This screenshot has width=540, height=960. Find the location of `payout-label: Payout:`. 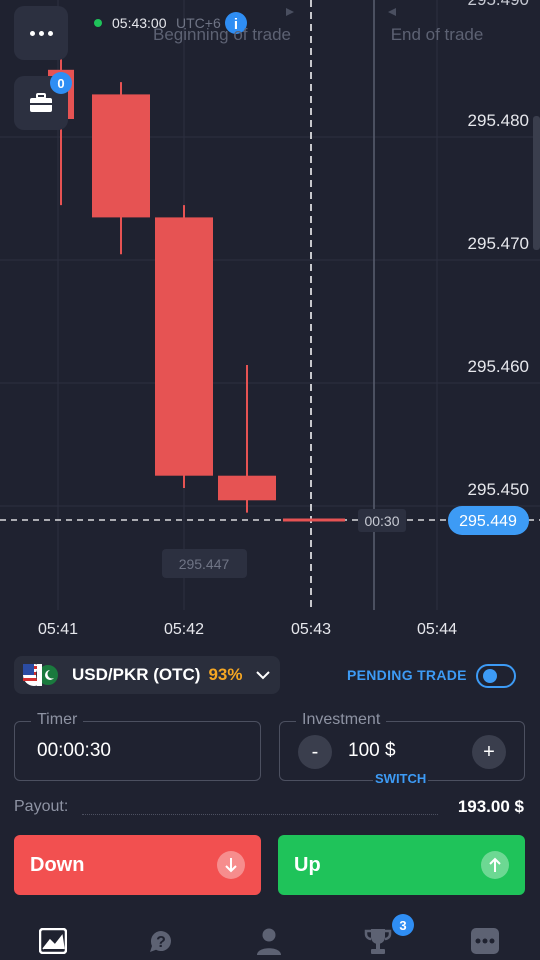

payout-label: Payout: is located at coordinates (41, 806).